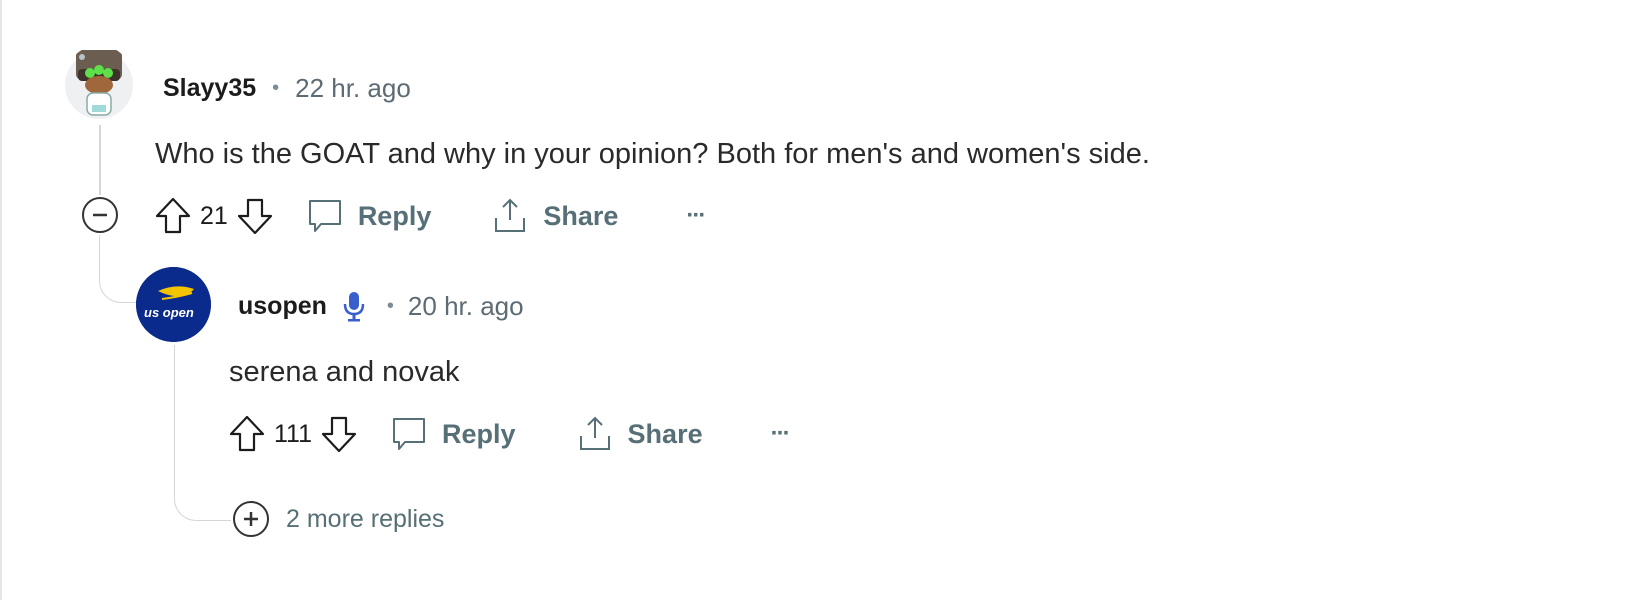  I want to click on usopen-logo-text: us open, so click(169, 312).